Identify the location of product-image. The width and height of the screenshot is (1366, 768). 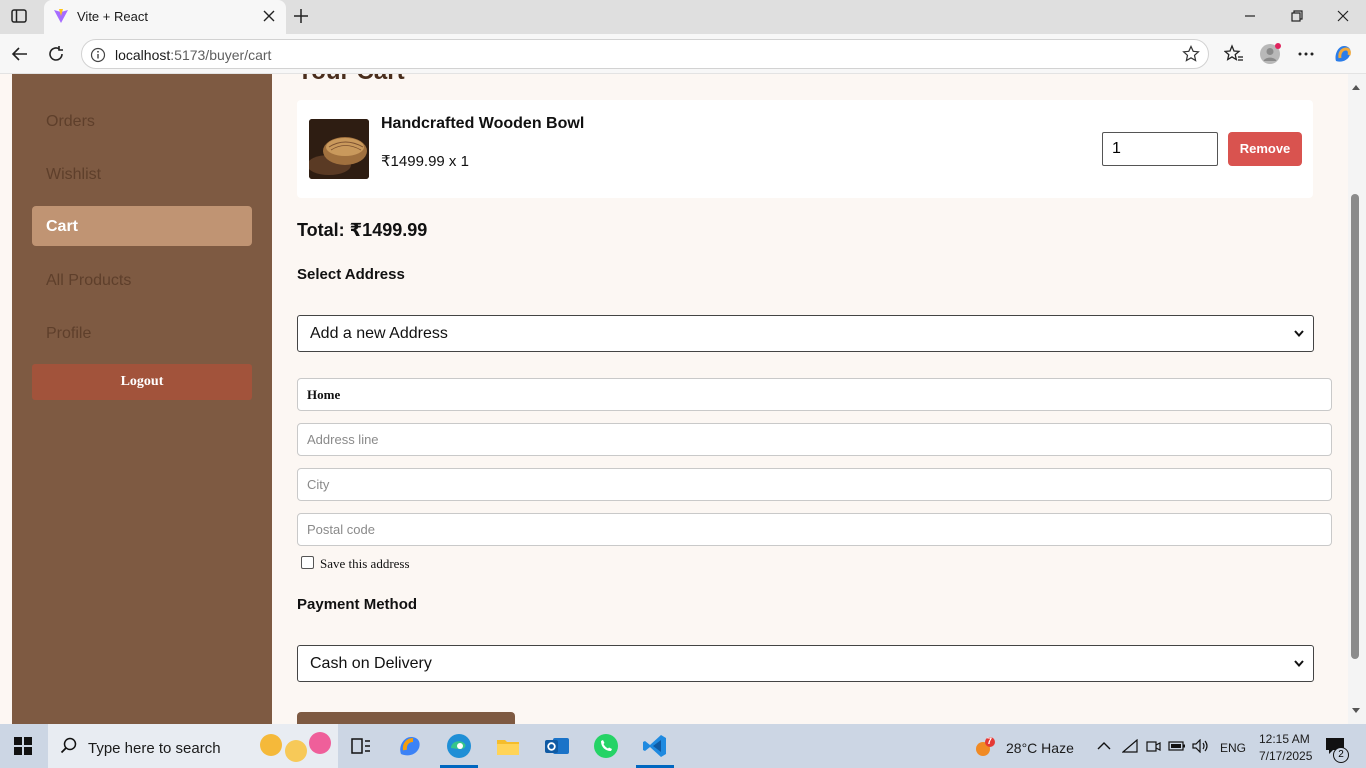
(339, 149).